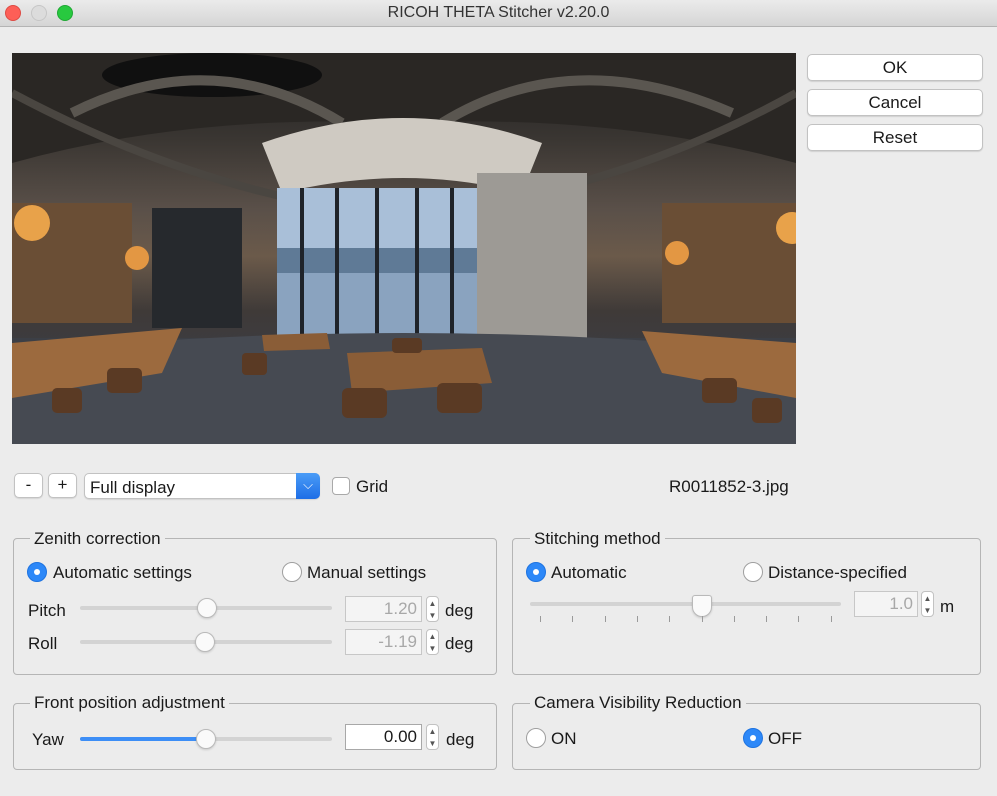 The height and width of the screenshot is (796, 997). Describe the element at coordinates (536, 572) in the screenshot. I see `stitching-automatic-radio` at that location.